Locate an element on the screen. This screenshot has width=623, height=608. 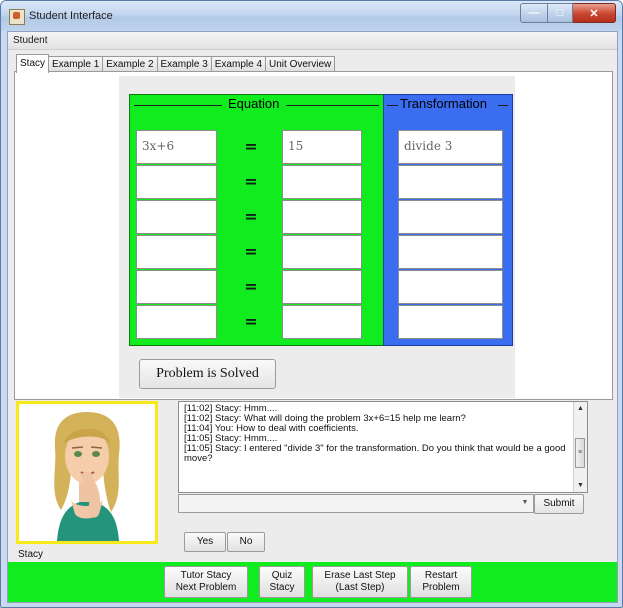
restart-button-line1: Restart is located at coordinates (441, 575).